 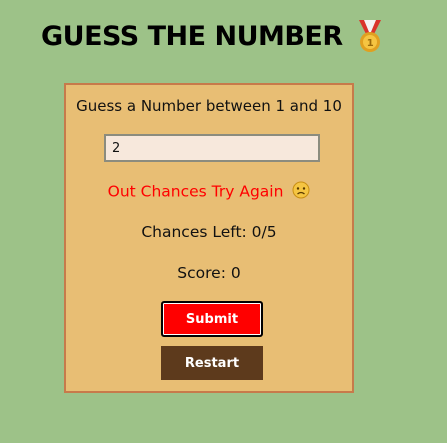 What do you see at coordinates (301, 192) in the screenshot?
I see `sad-face-icon` at bounding box center [301, 192].